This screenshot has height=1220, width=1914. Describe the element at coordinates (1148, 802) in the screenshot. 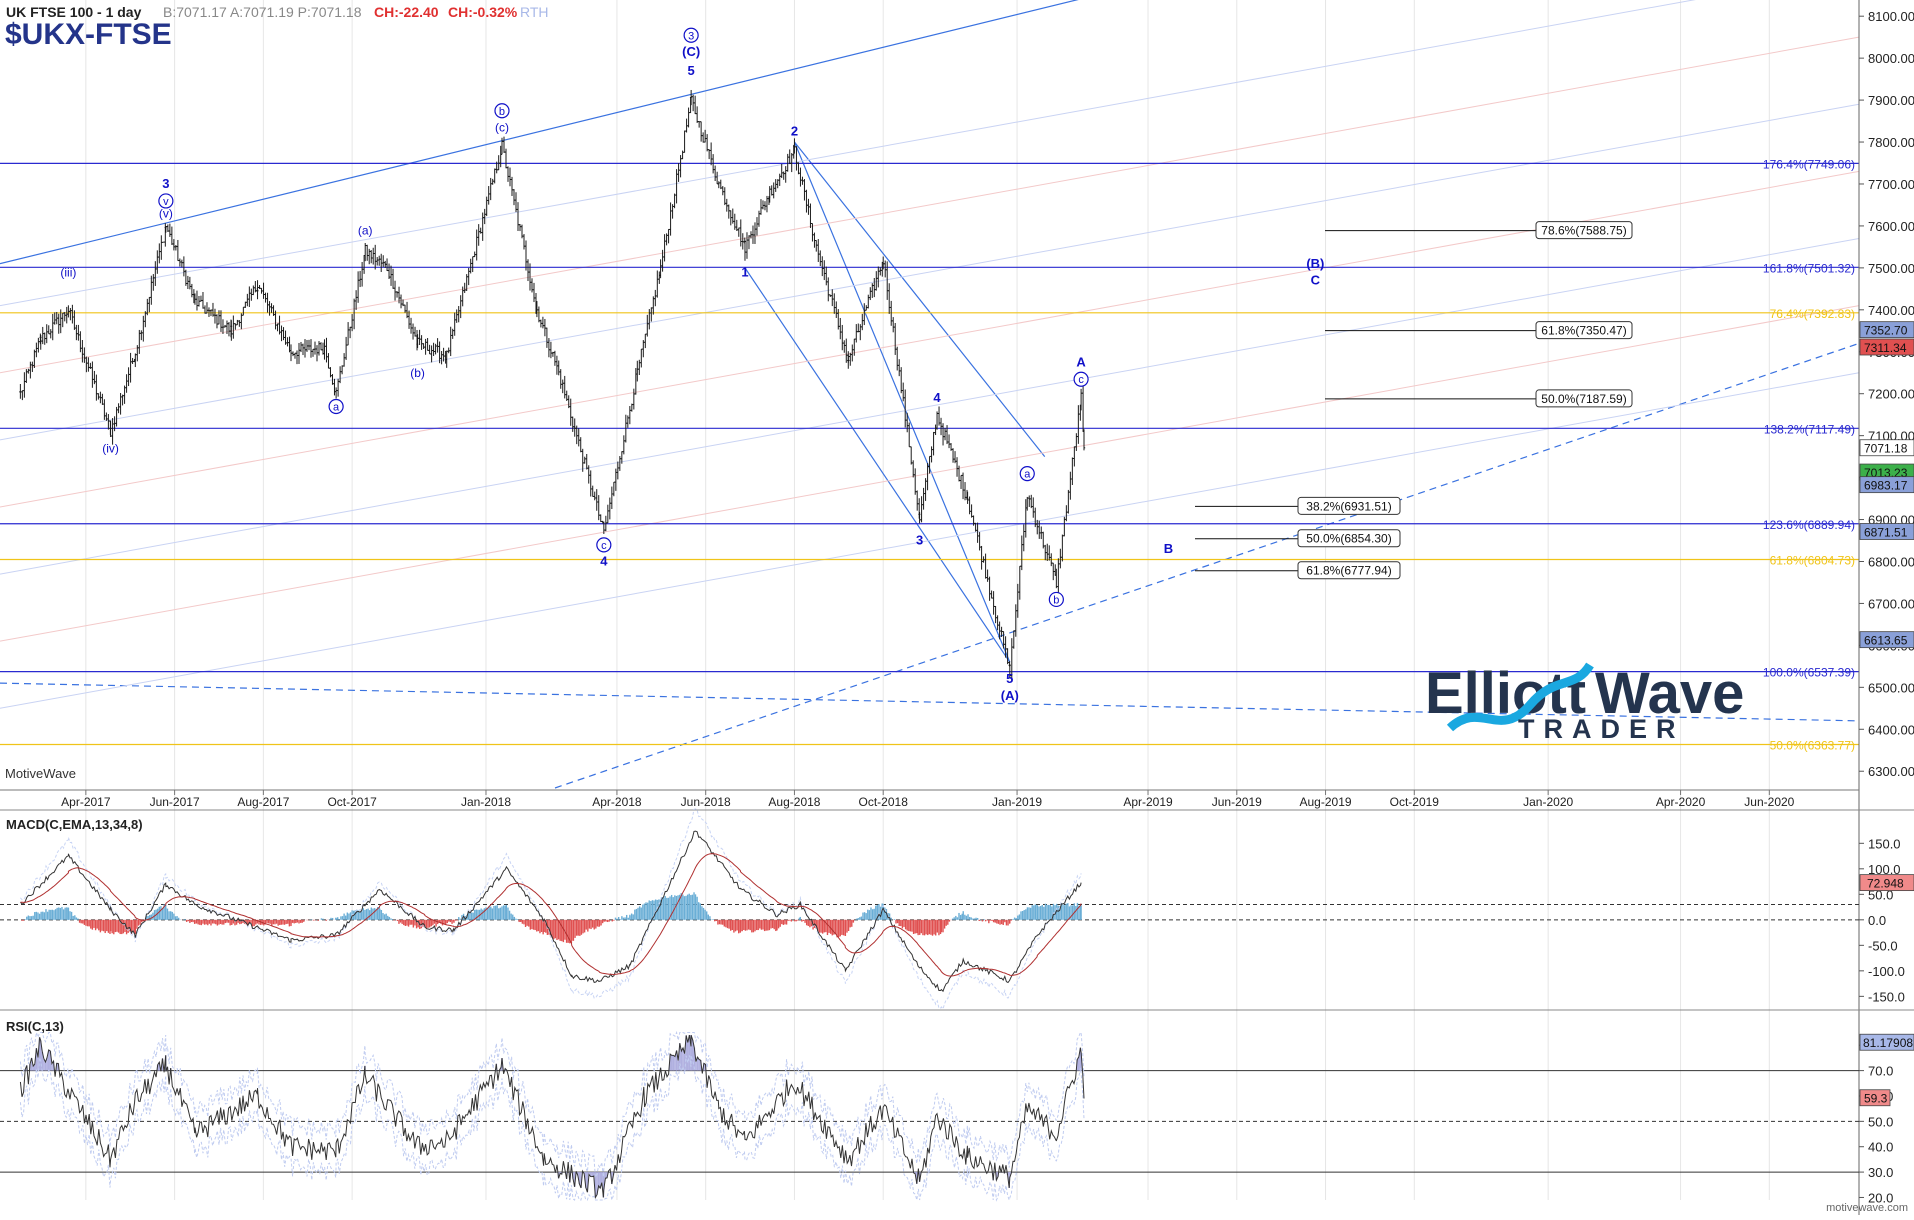

I see `time-tick-label: Apr-2019` at that location.